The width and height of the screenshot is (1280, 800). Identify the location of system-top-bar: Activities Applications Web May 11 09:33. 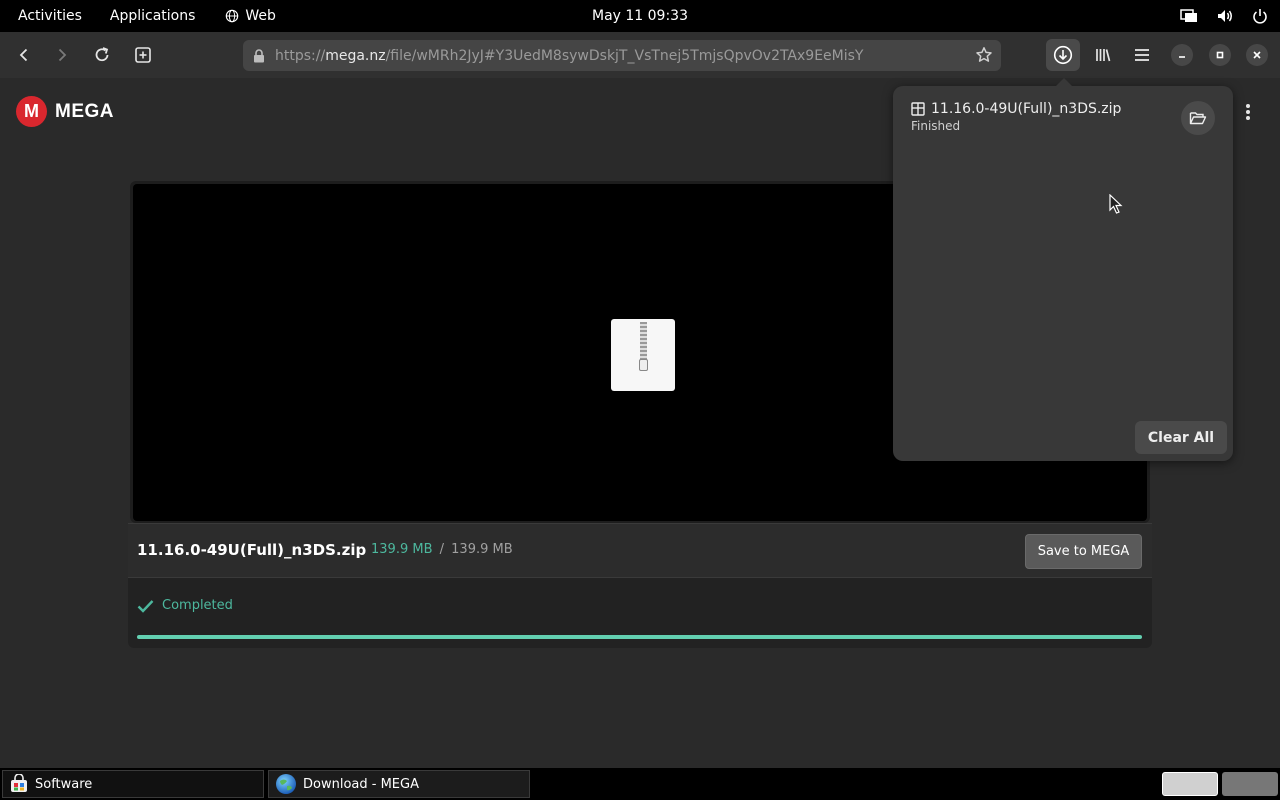
(640, 16).